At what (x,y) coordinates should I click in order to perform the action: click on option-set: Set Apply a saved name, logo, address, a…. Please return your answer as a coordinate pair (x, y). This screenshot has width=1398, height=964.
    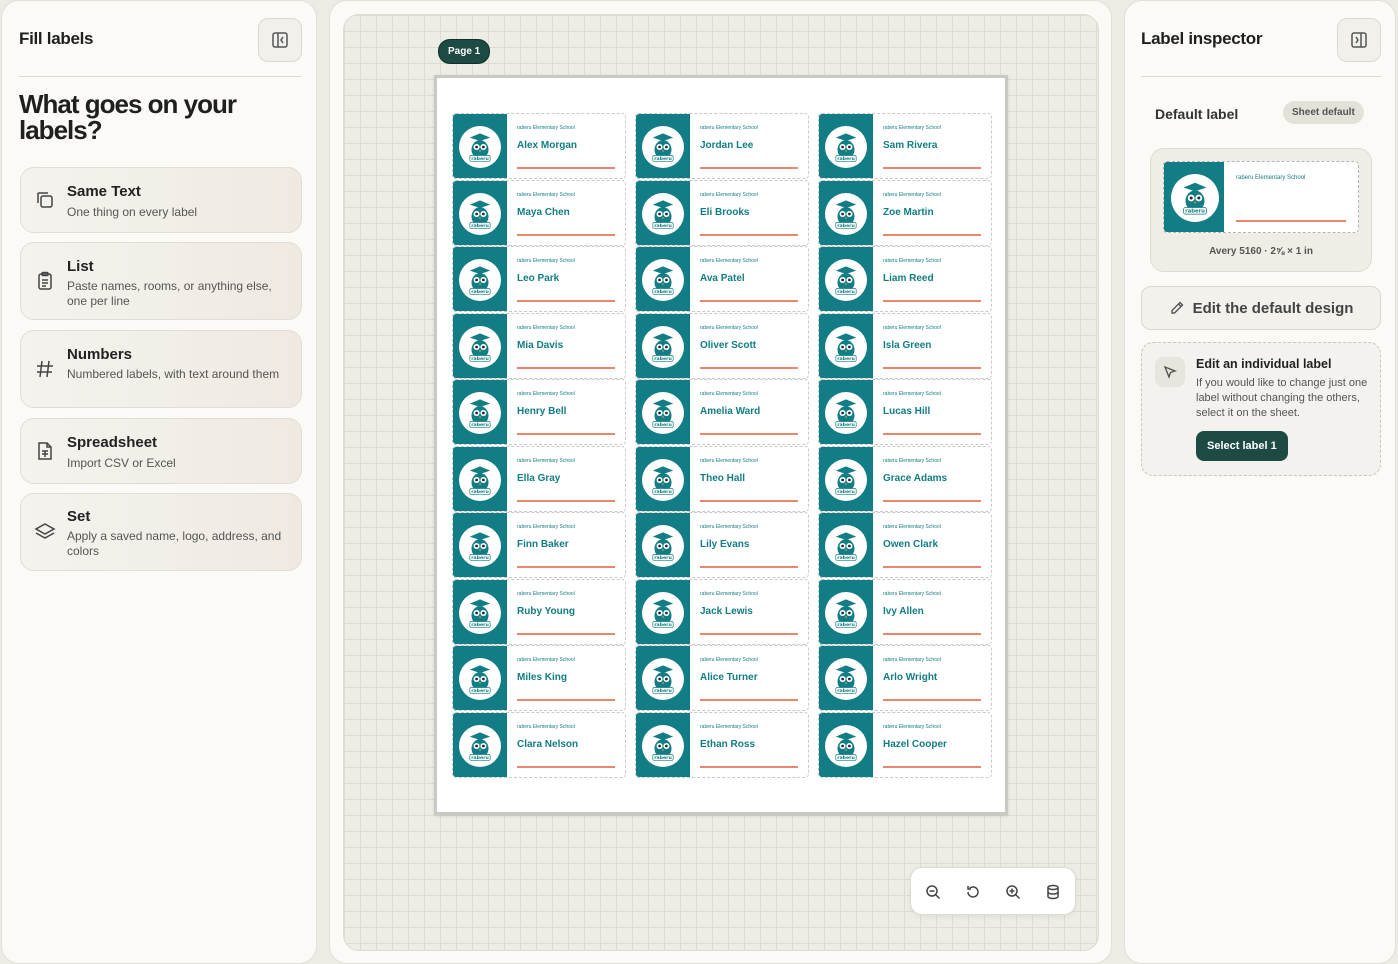
    Looking at the image, I should click on (161, 532).